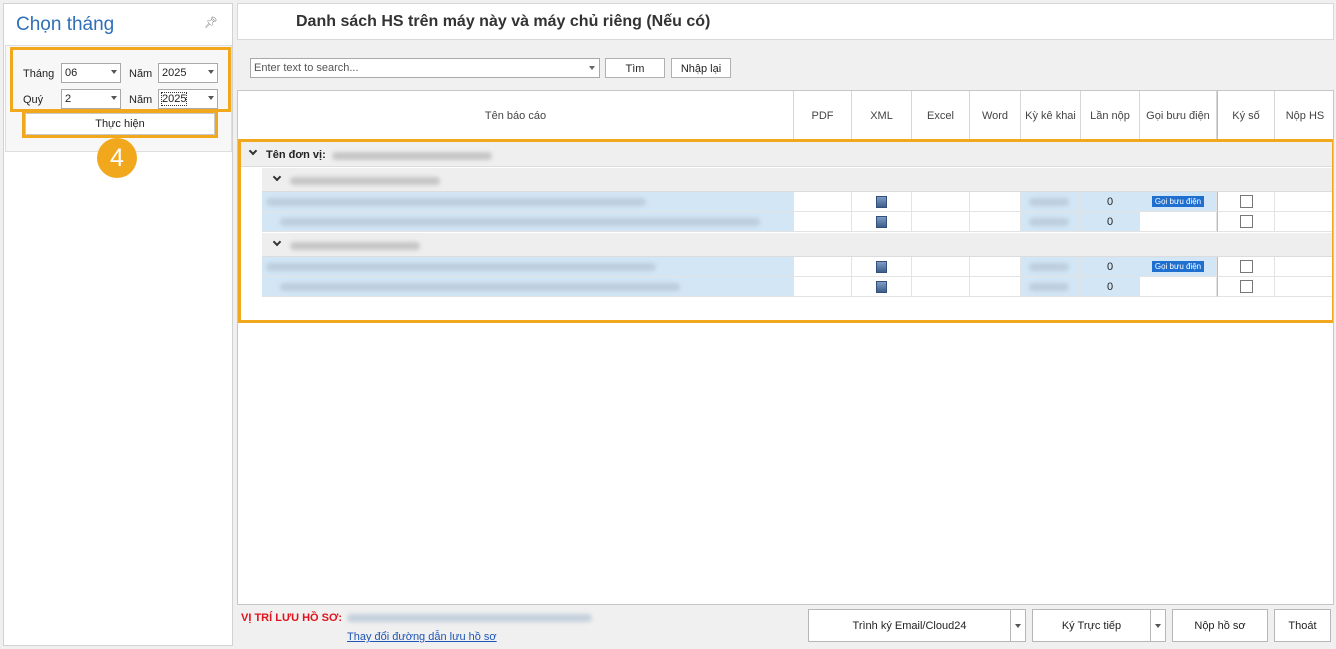  I want to click on report-name-cell, so click(528, 222).